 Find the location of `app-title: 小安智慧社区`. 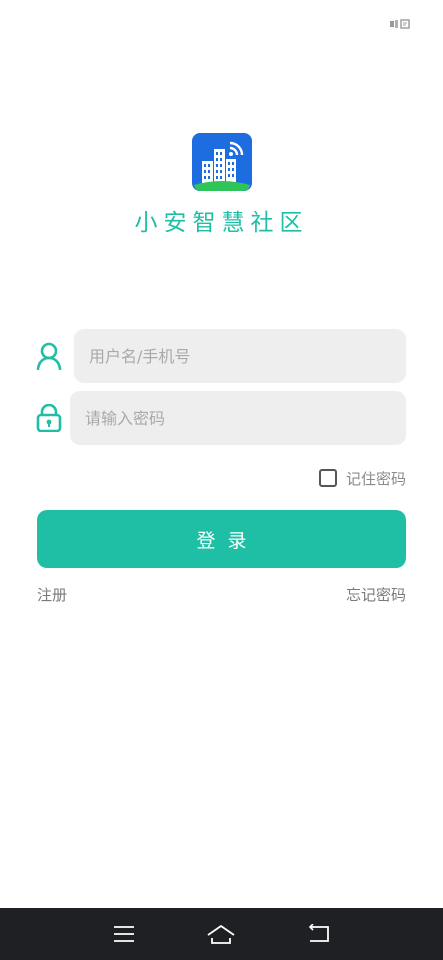

app-title: 小安智慧社区 is located at coordinates (221, 223).